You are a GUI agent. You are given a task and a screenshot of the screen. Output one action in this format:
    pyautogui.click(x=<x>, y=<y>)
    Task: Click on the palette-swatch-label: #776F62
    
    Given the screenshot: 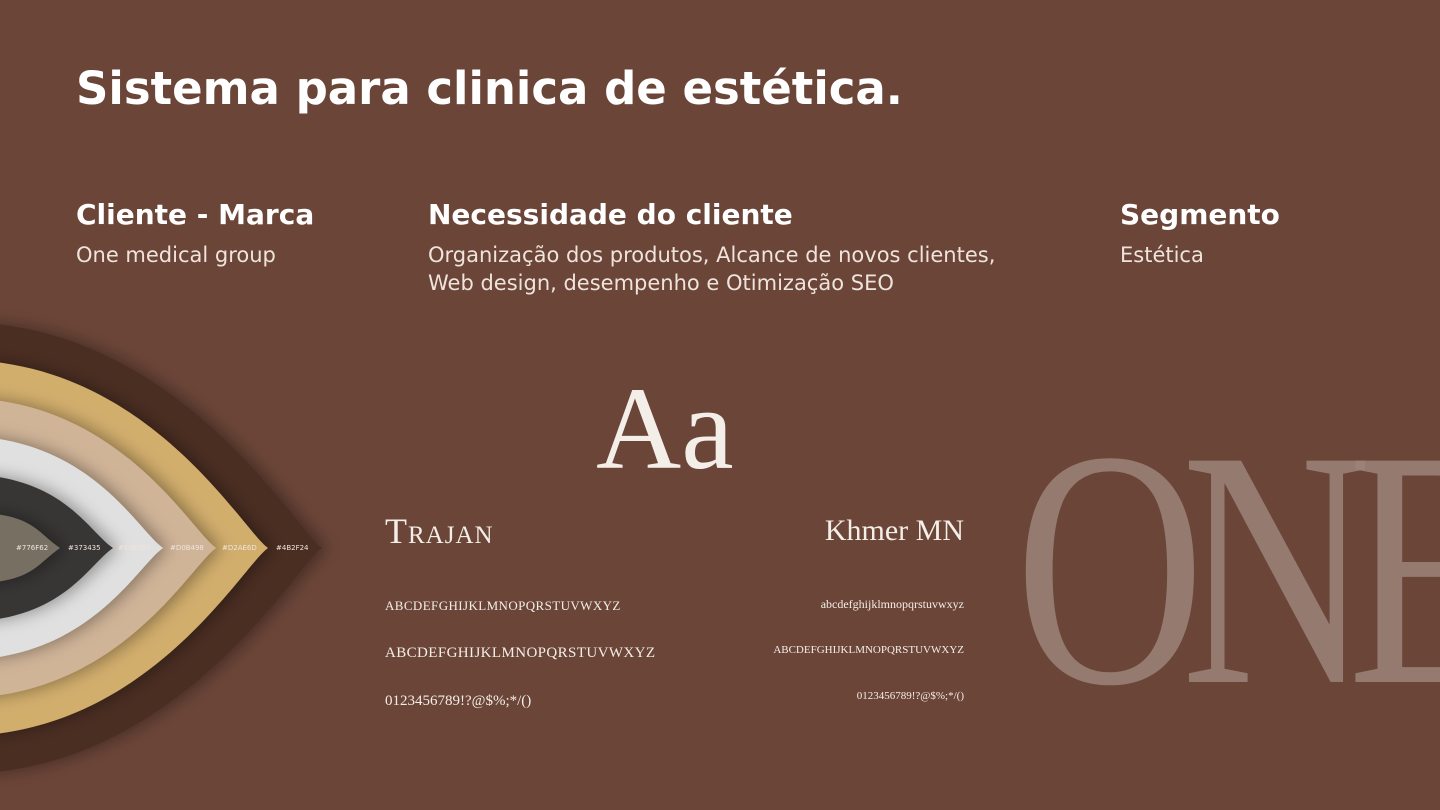 What is the action you would take?
    pyautogui.click(x=32, y=548)
    